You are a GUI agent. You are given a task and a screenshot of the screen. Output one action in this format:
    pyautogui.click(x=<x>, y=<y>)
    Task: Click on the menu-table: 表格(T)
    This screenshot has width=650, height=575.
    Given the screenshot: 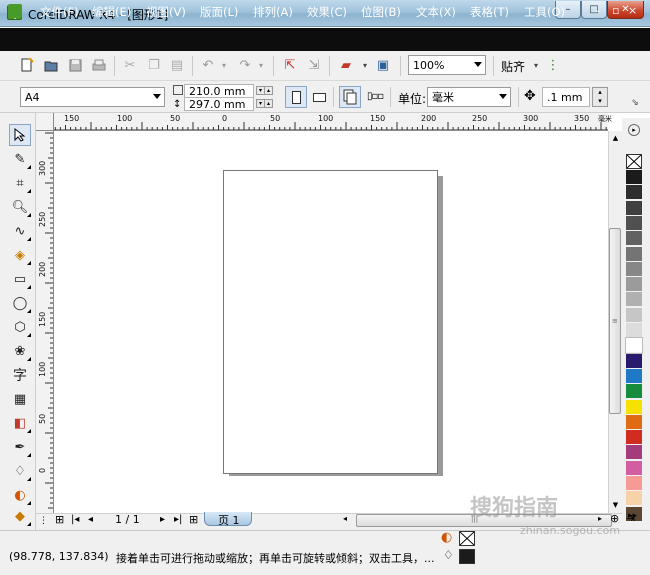 What is the action you would take?
    pyautogui.click(x=489, y=12)
    